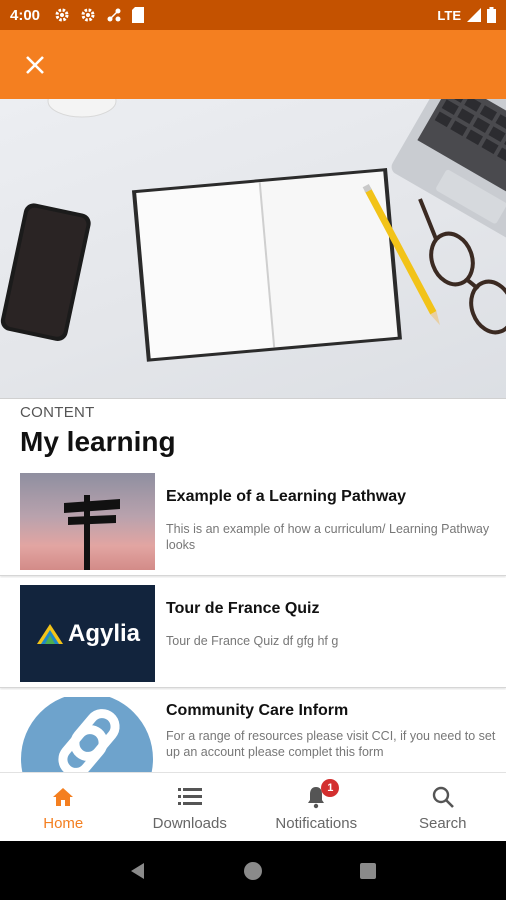 The width and height of the screenshot is (506, 900). I want to click on battery-icon, so click(491, 15).